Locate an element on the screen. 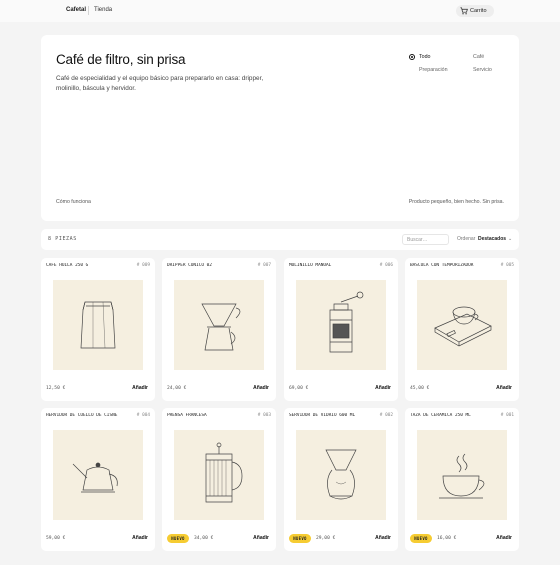 This screenshot has width=560, height=565. sort-select: Destacados is located at coordinates (492, 239).